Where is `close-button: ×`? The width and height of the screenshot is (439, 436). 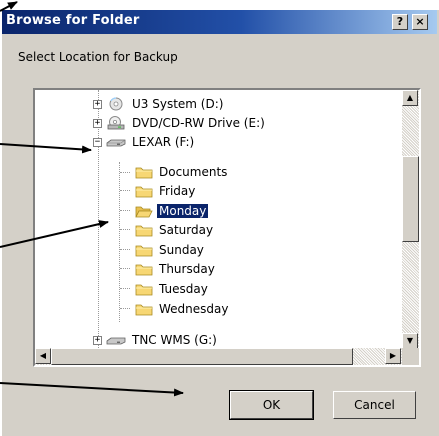 close-button: × is located at coordinates (420, 22).